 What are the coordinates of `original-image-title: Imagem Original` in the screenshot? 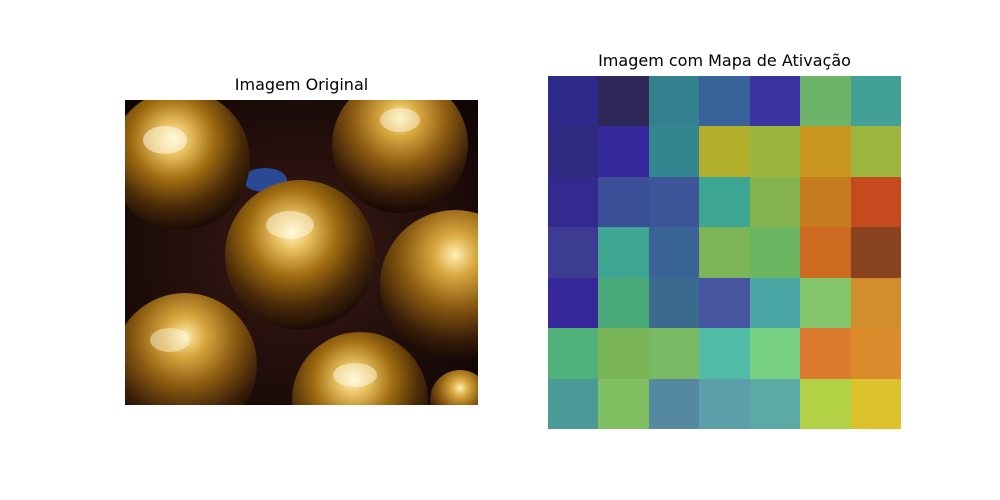 It's located at (301, 84).